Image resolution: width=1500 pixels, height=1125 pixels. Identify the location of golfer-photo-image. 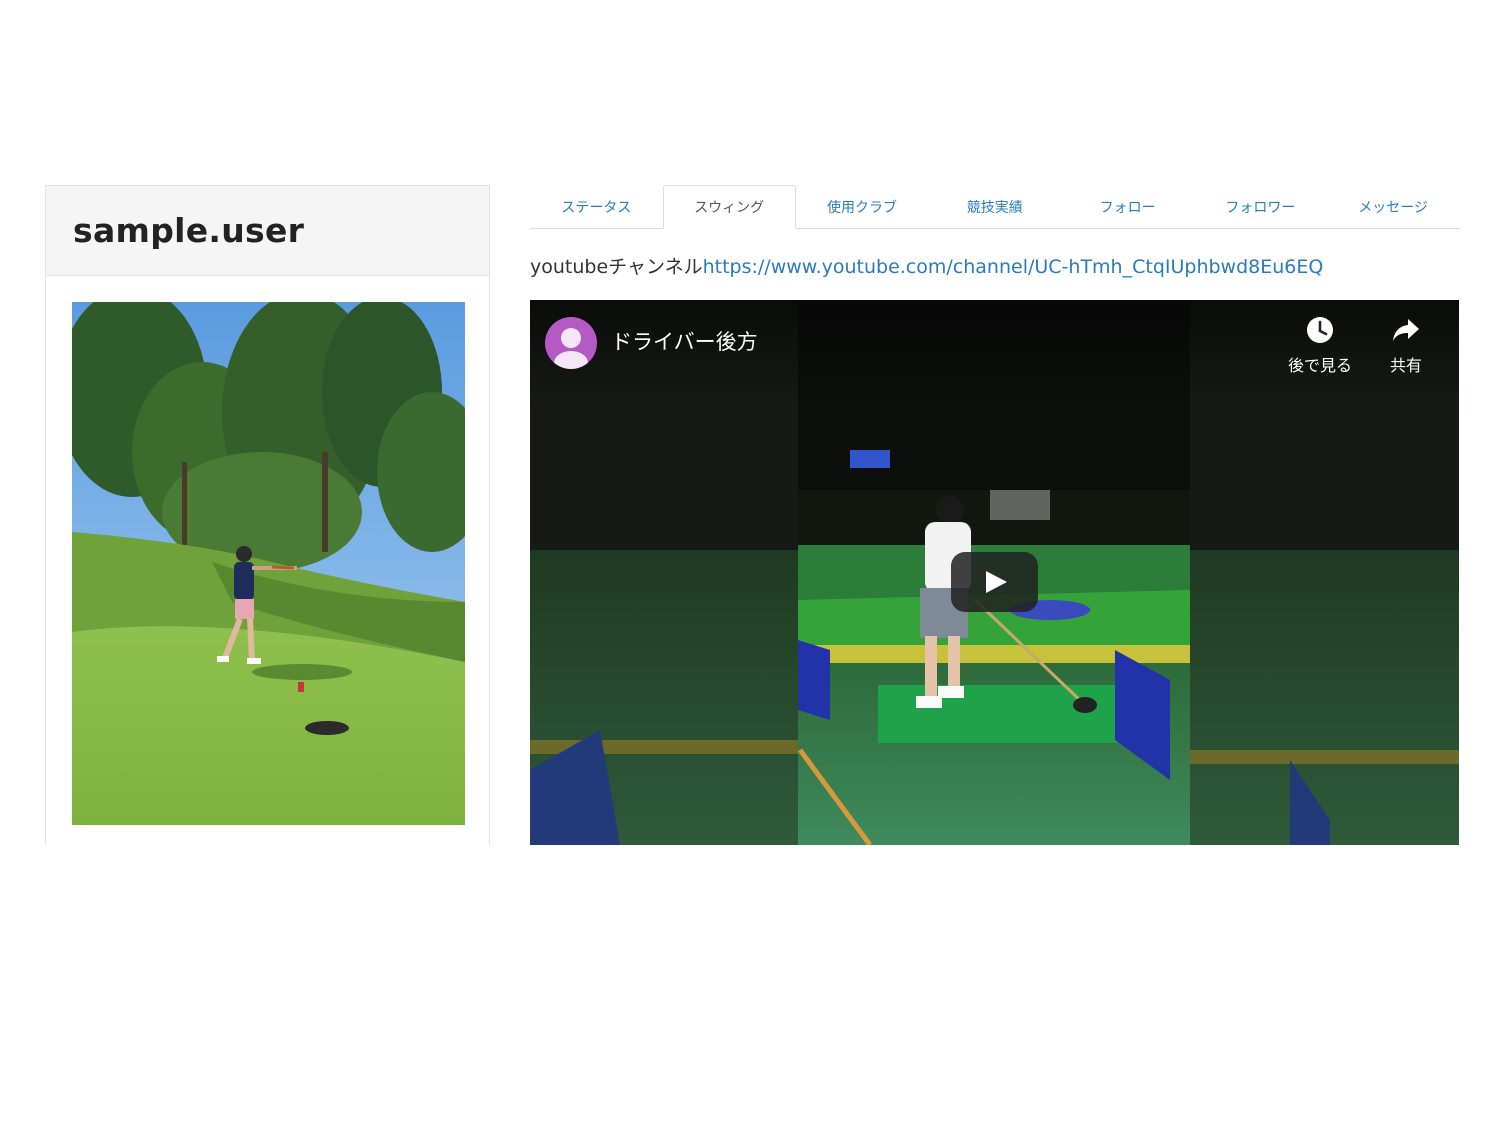
(268, 563).